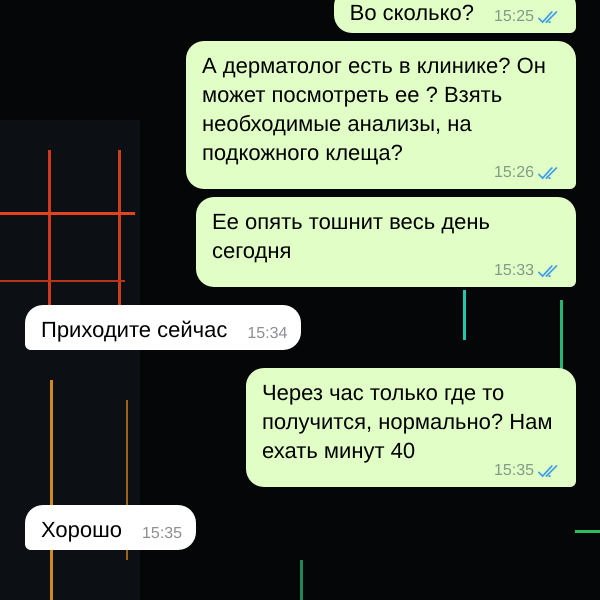 This screenshot has width=600, height=600. What do you see at coordinates (134, 330) in the screenshot?
I see `message-text: Приходите сейчас` at bounding box center [134, 330].